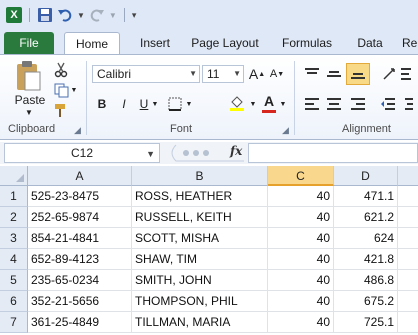  What do you see at coordinates (408, 176) in the screenshot?
I see `column-header-e` at bounding box center [408, 176].